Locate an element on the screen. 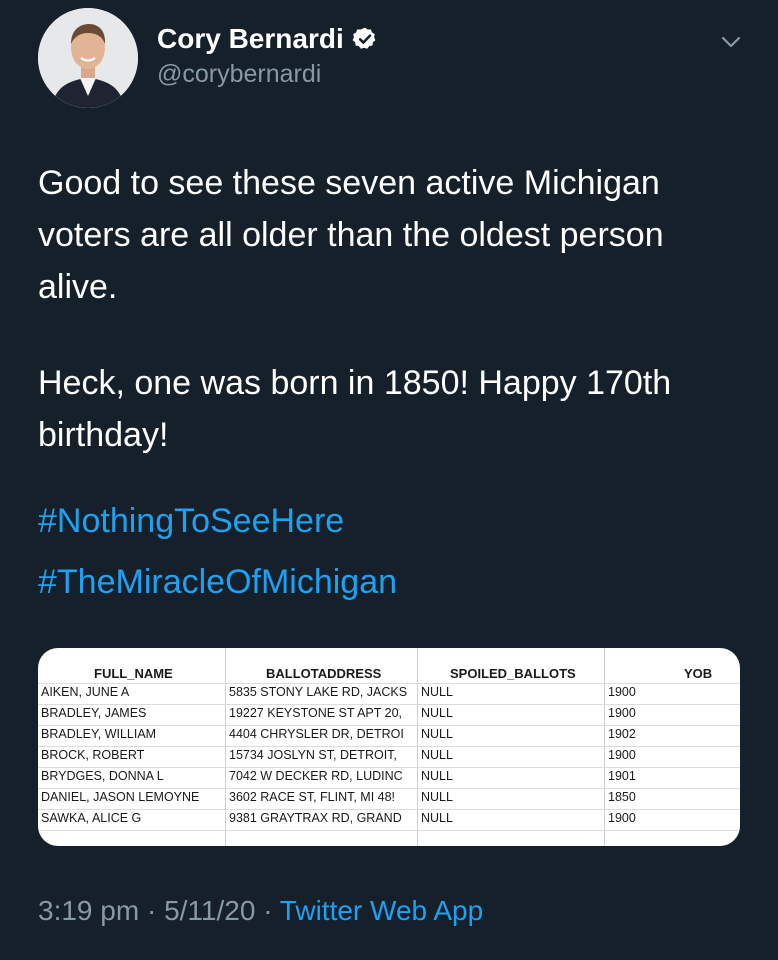 The height and width of the screenshot is (960, 778). cell-full-name: BROCK, ROBERT is located at coordinates (93, 755).